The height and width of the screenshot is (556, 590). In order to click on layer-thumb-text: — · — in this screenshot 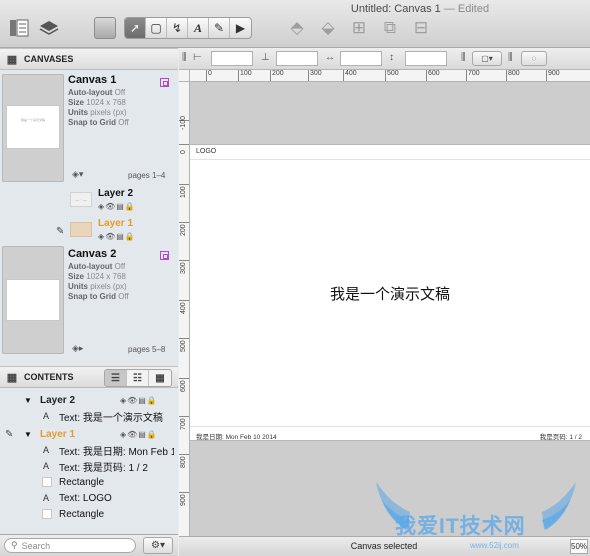, I will do `click(81, 199)`.